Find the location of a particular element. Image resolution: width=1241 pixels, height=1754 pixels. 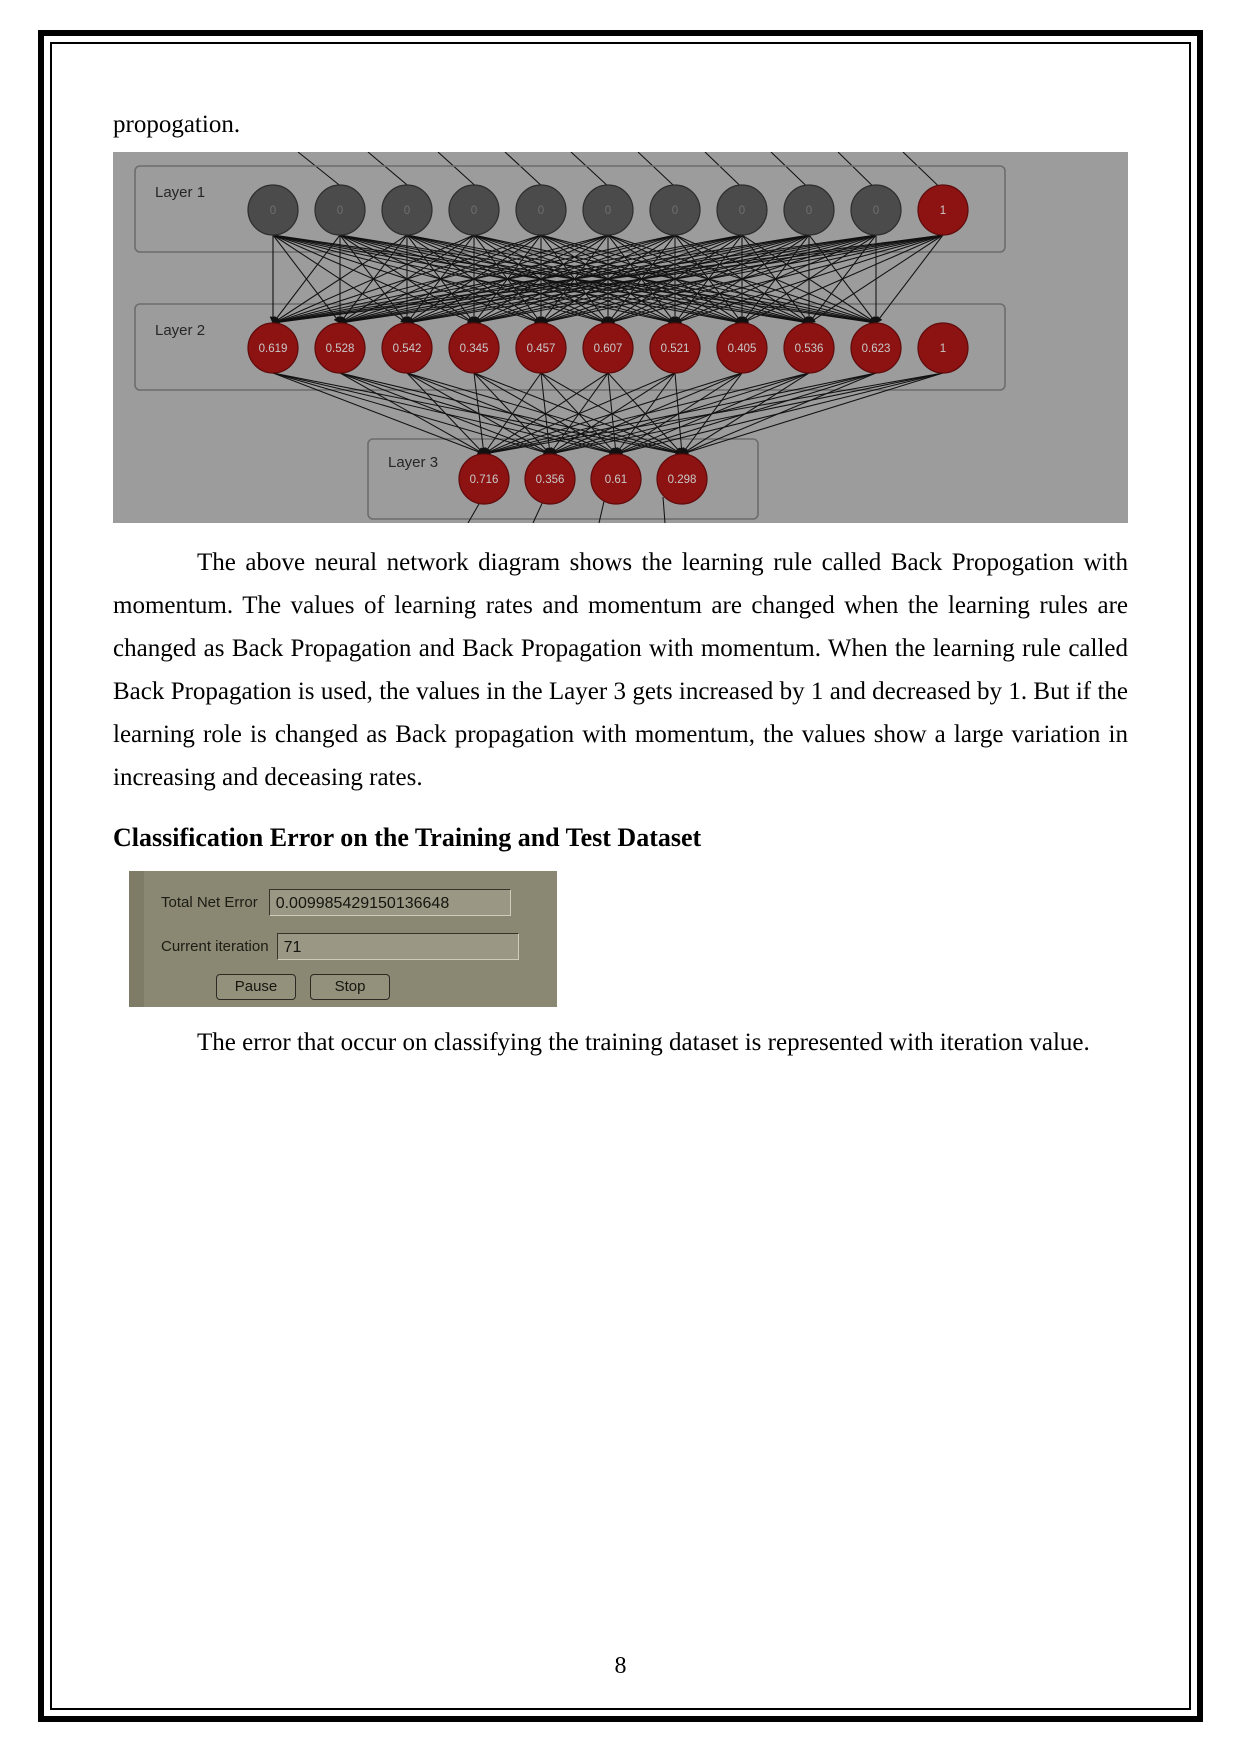

node-l2-1: 0.528 is located at coordinates (340, 348).